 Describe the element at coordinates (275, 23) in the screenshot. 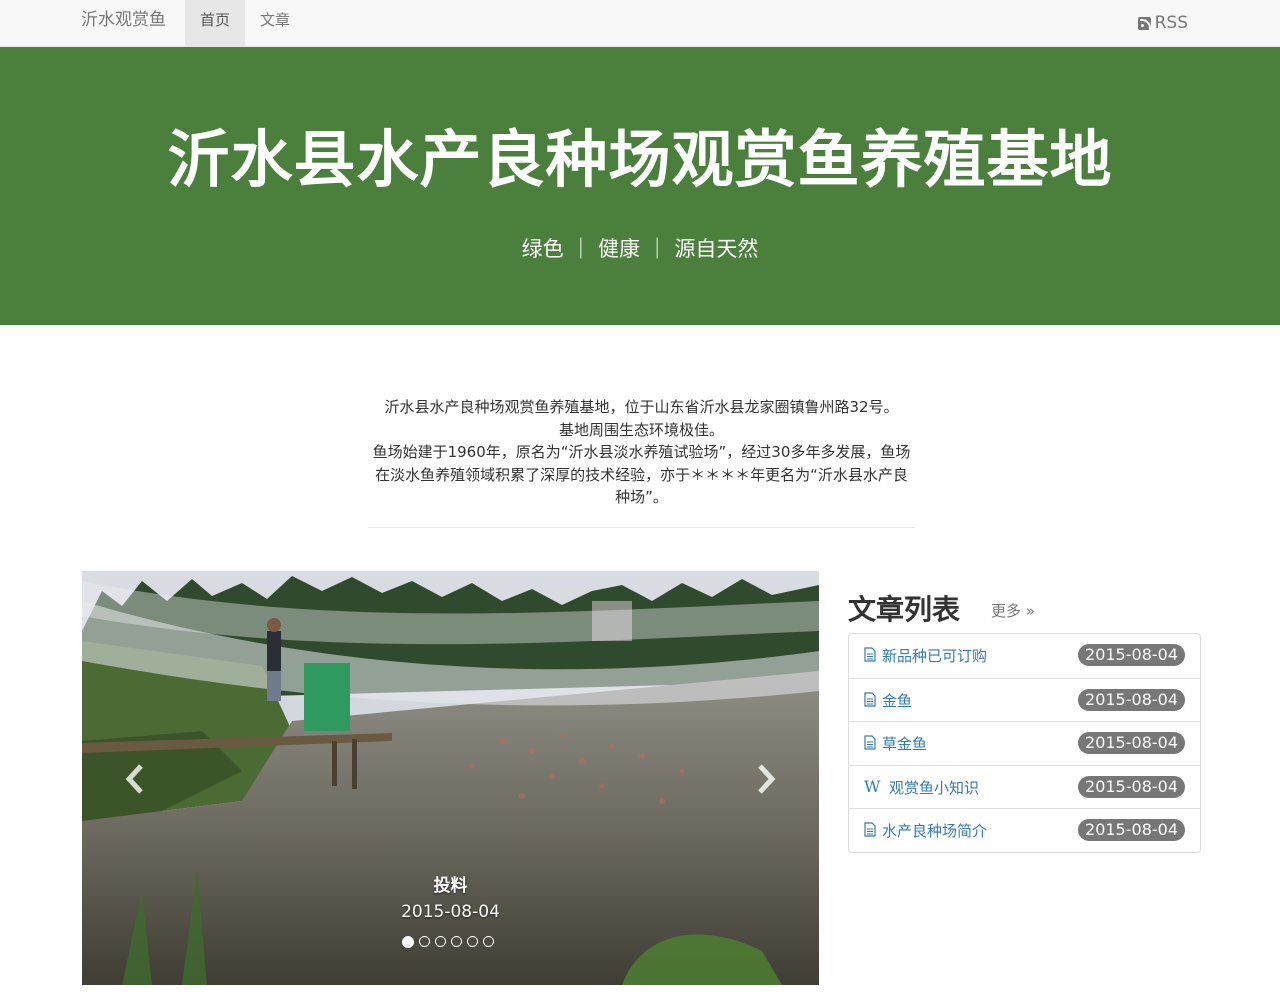

I see `nav-item-articles: 文章` at that location.